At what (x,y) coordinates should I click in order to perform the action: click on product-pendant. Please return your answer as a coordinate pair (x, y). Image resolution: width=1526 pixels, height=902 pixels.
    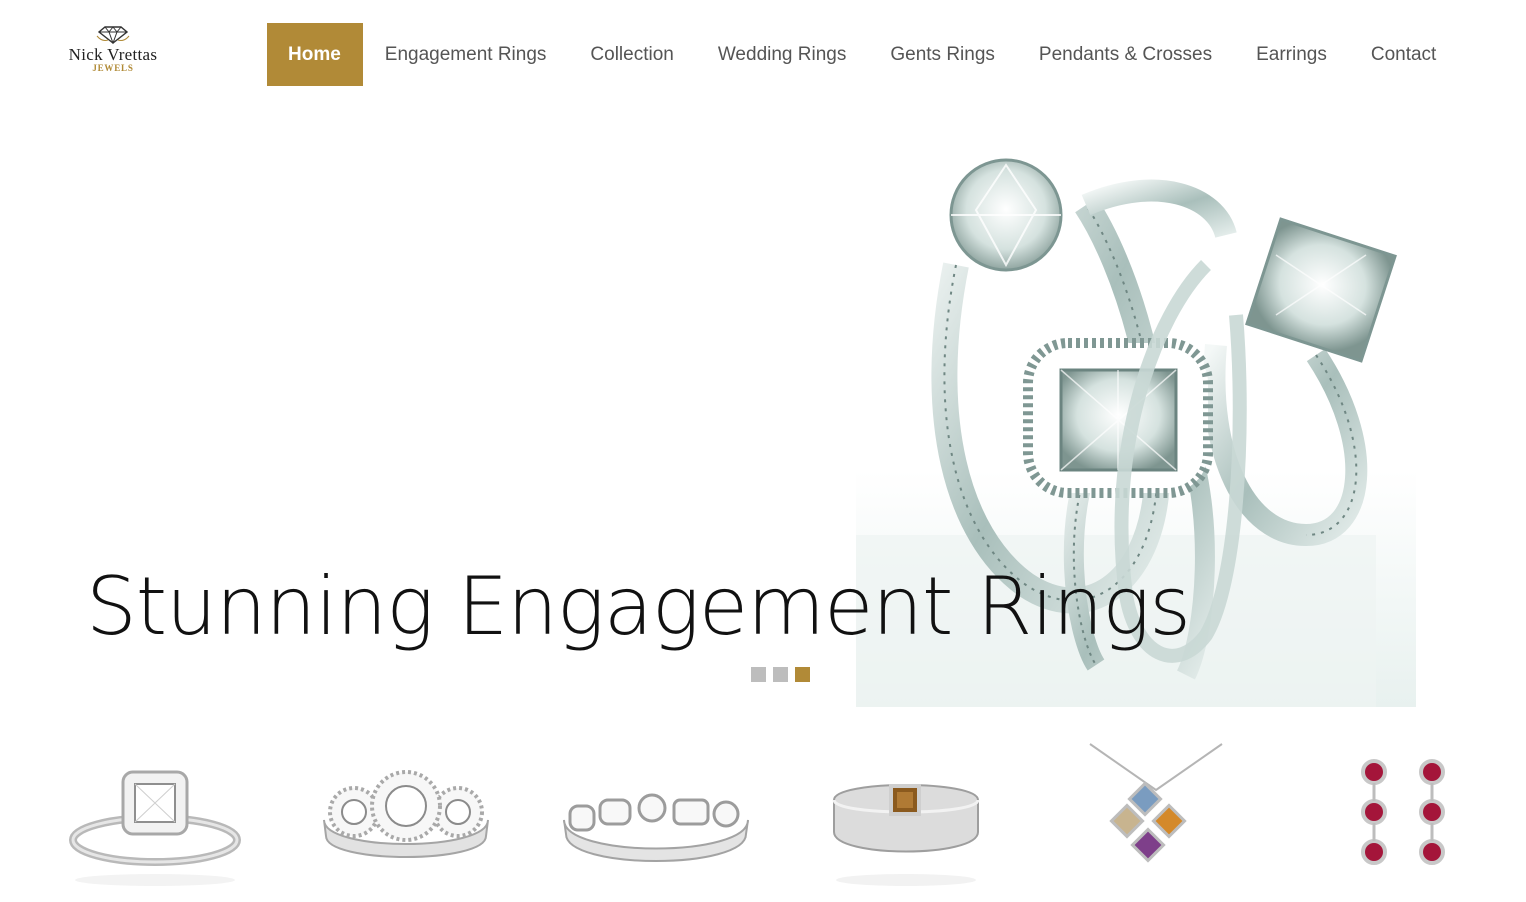
    Looking at the image, I should click on (1156, 815).